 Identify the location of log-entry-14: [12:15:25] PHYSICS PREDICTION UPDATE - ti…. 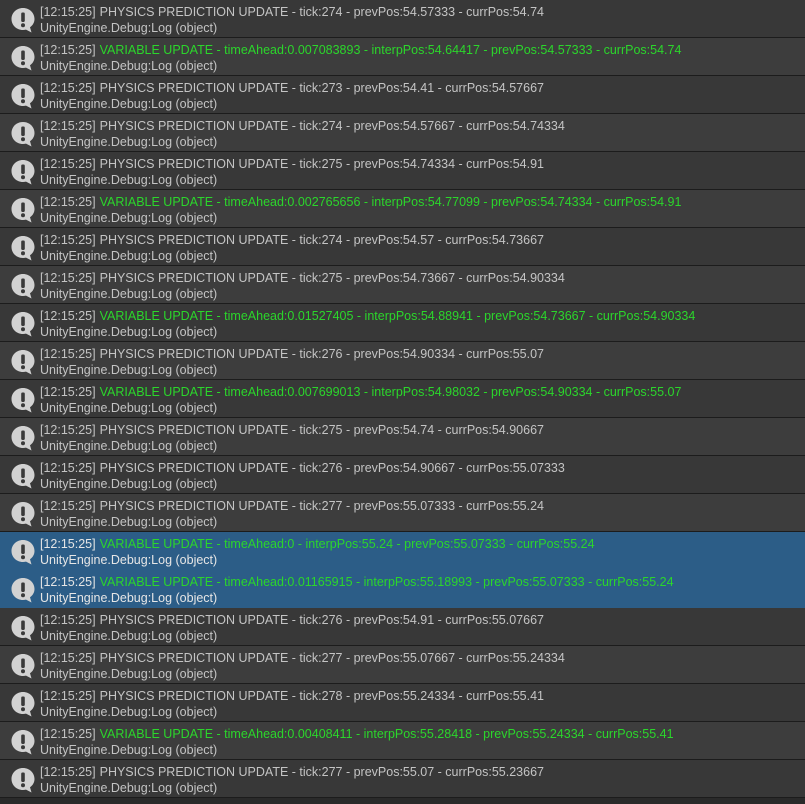
(402, 513).